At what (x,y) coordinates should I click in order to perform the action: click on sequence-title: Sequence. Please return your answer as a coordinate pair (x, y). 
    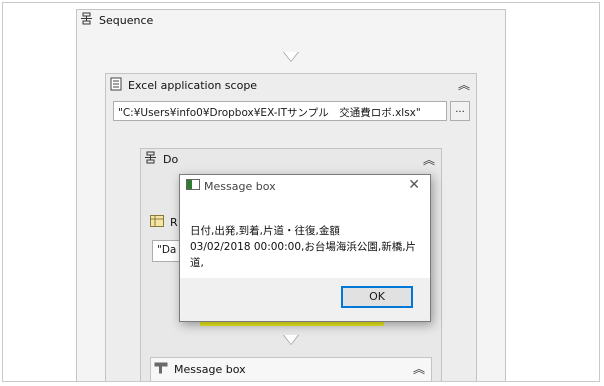
    Looking at the image, I should click on (126, 20).